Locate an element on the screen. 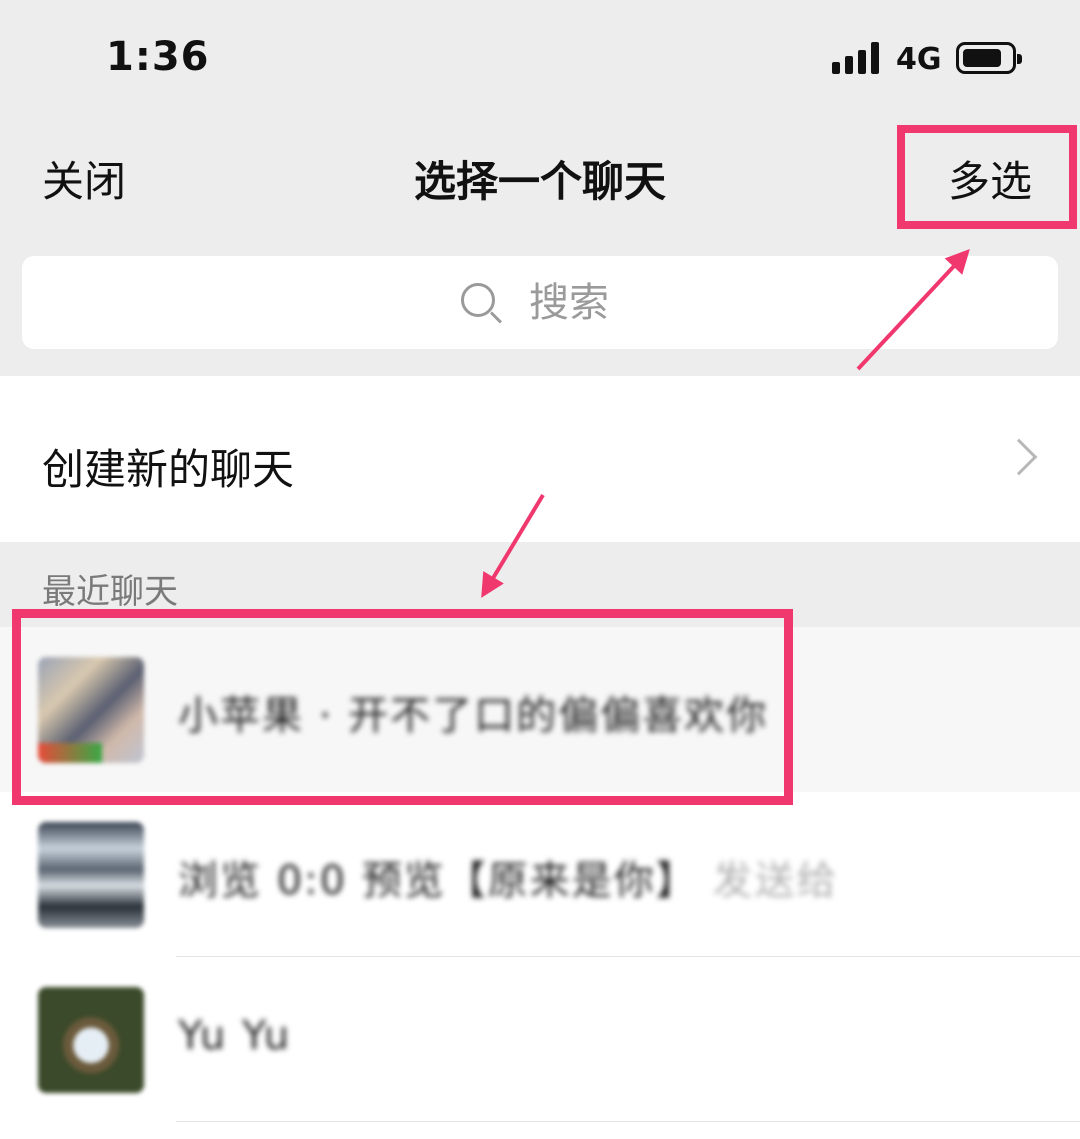 The height and width of the screenshot is (1139, 1080). chat-row: 浏览 0:0 预览【原来是你】 发送给 is located at coordinates (540, 874).